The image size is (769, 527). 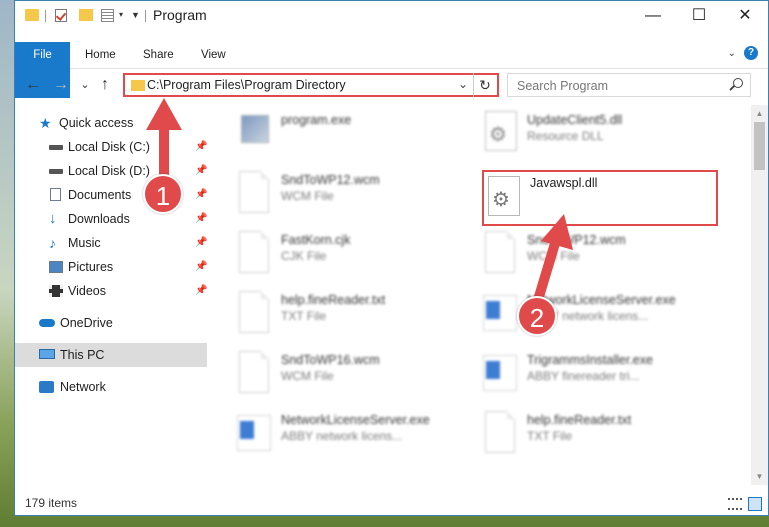 What do you see at coordinates (105, 85) in the screenshot?
I see `up-button: ↑` at bounding box center [105, 85].